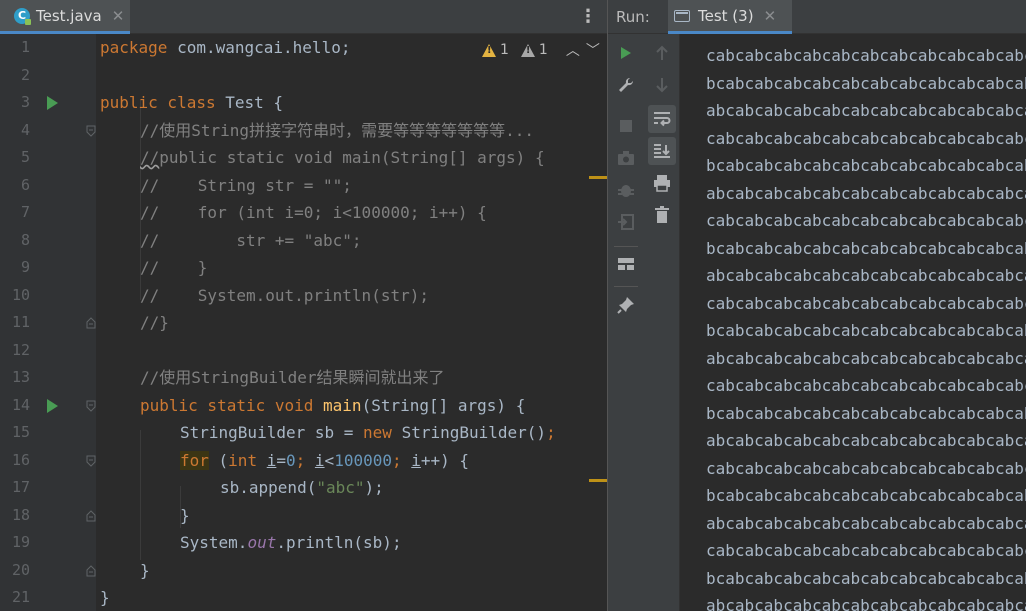  I want to click on tab-test-3: Test (3) ✕, so click(730, 17).